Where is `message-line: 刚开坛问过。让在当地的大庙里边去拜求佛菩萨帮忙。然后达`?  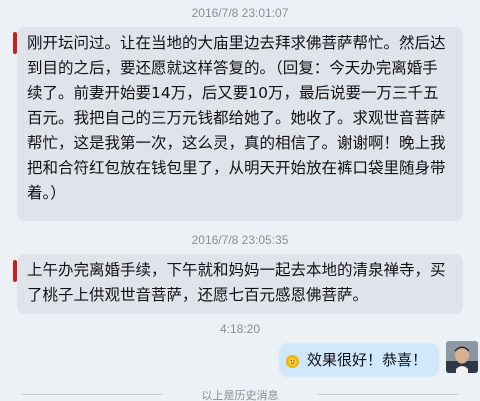
message-line: 刚开坛问过。让在当地的大庙里边去拜求佛菩萨帮忙。然后达 is located at coordinates (236, 43).